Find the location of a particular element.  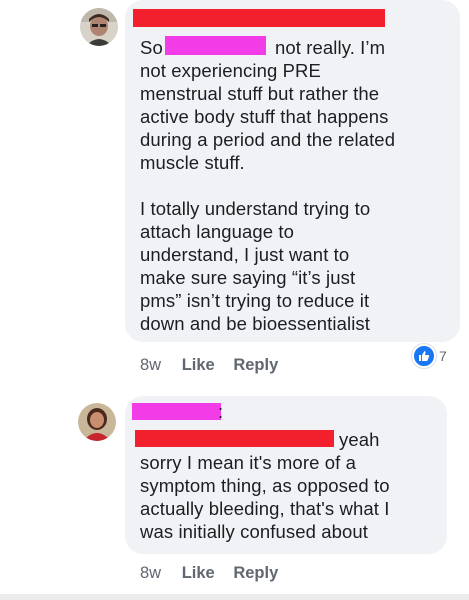

thumbs-up-icon is located at coordinates (424, 356).